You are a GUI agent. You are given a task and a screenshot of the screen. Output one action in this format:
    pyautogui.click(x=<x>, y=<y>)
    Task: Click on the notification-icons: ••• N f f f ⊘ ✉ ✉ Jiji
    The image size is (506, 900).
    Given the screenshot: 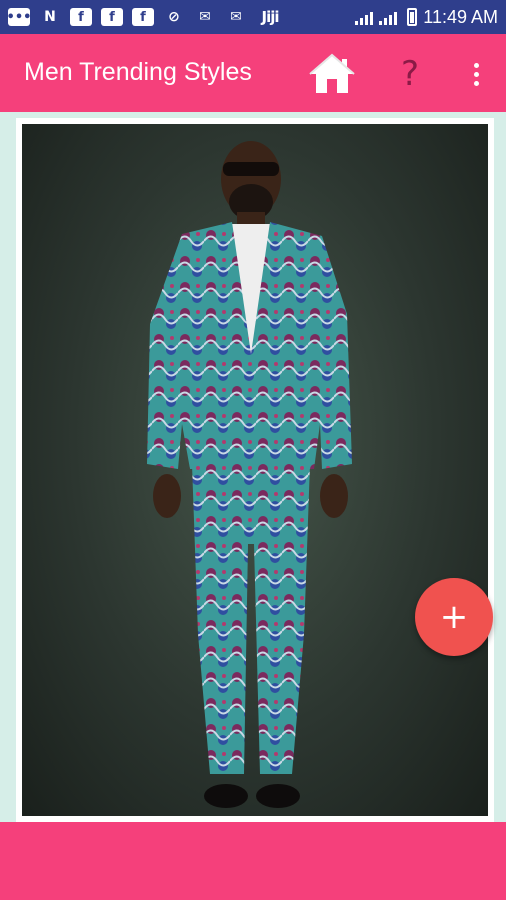 What is the action you would take?
    pyautogui.click(x=145, y=17)
    